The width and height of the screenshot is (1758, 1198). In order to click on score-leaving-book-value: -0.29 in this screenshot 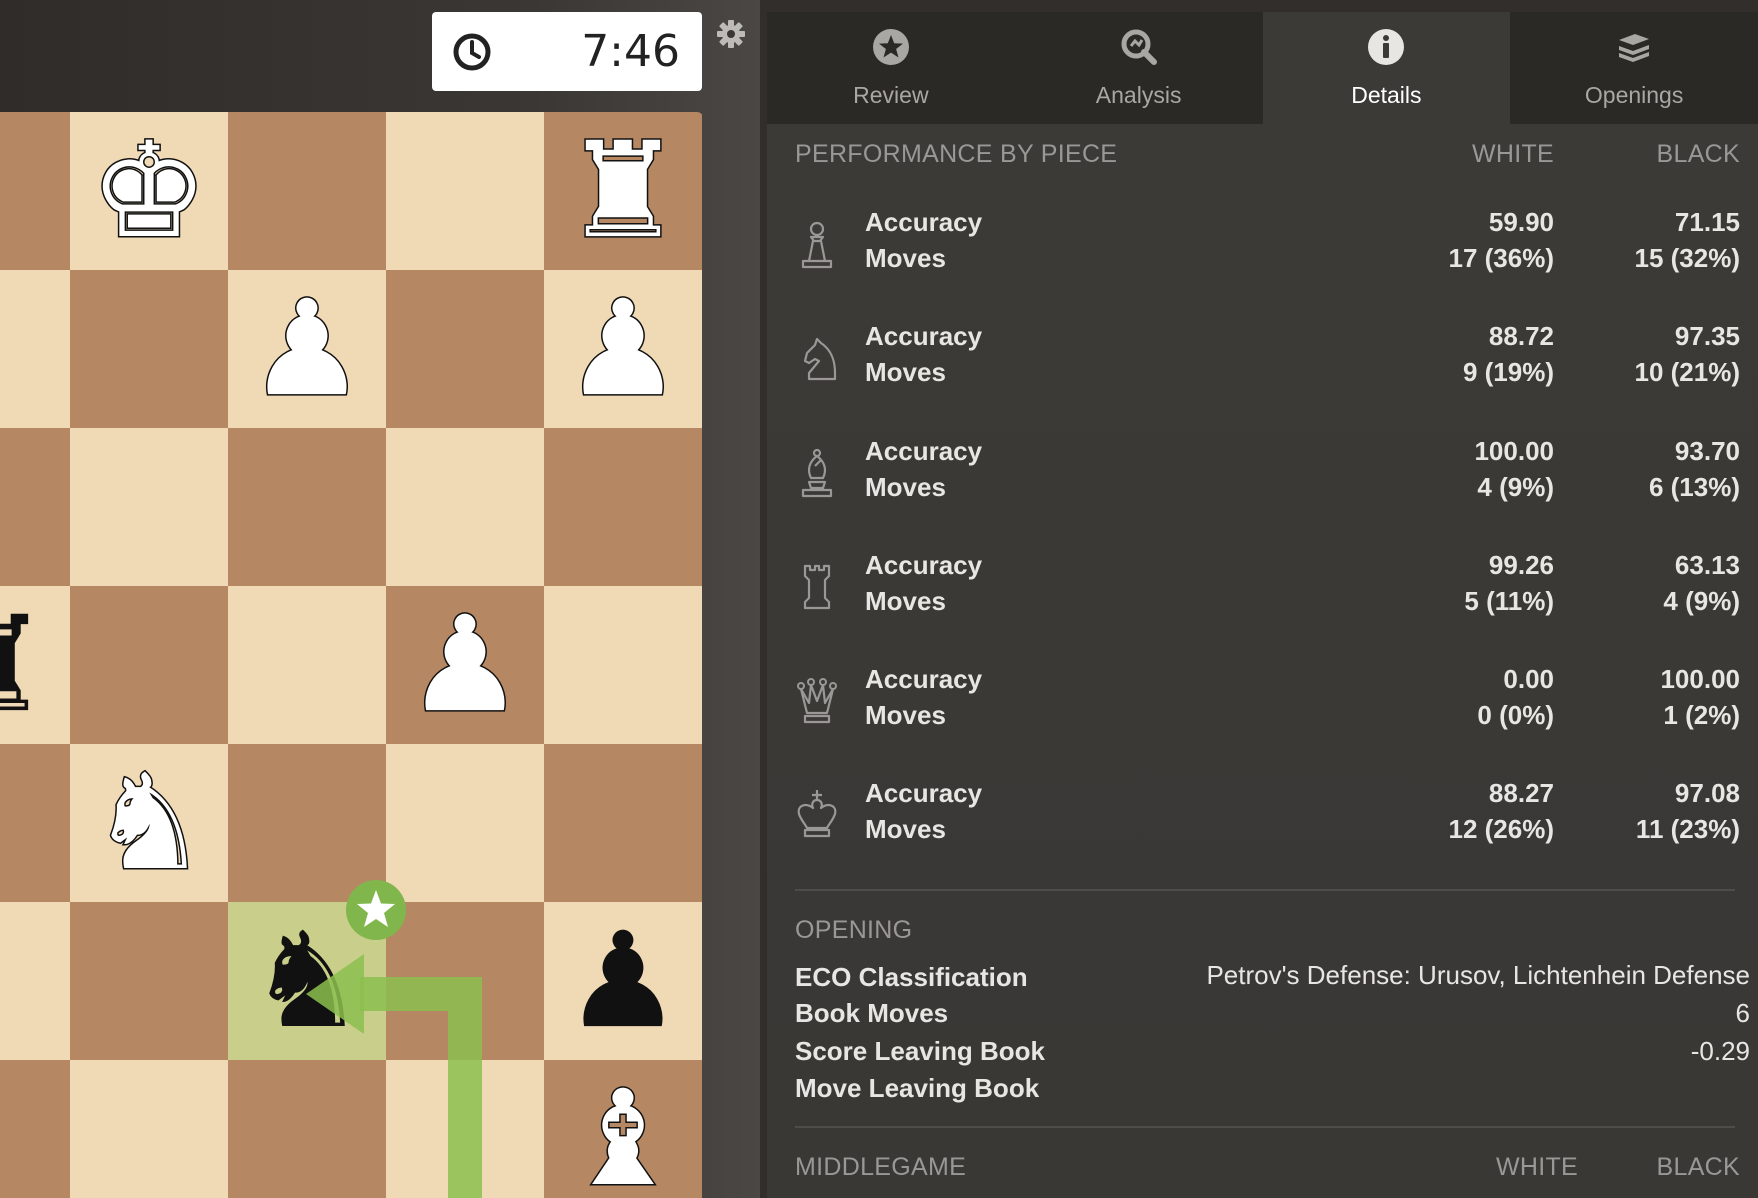, I will do `click(1720, 1051)`.